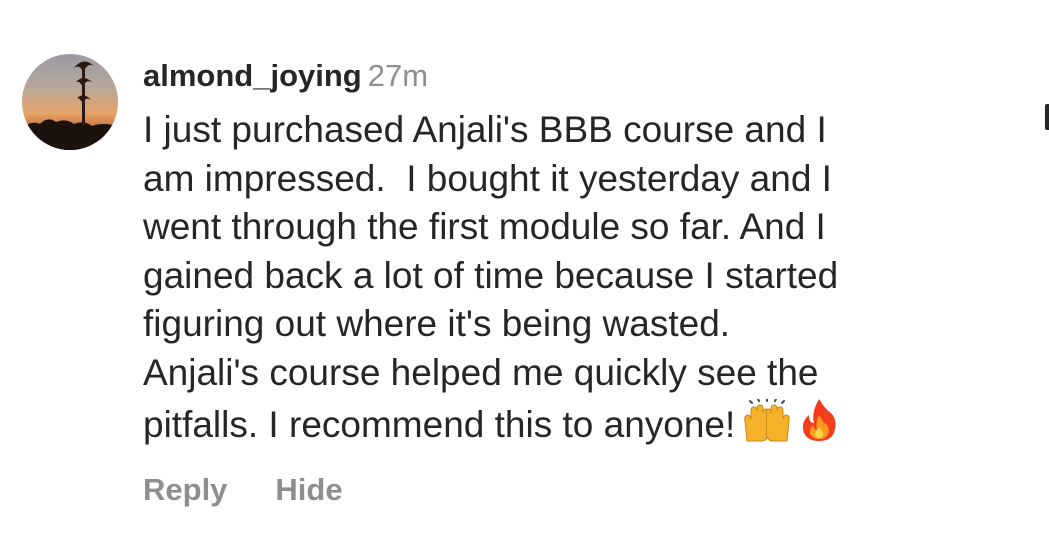 The height and width of the screenshot is (555, 1049). I want to click on scroll-edge-marker, so click(1047, 117).